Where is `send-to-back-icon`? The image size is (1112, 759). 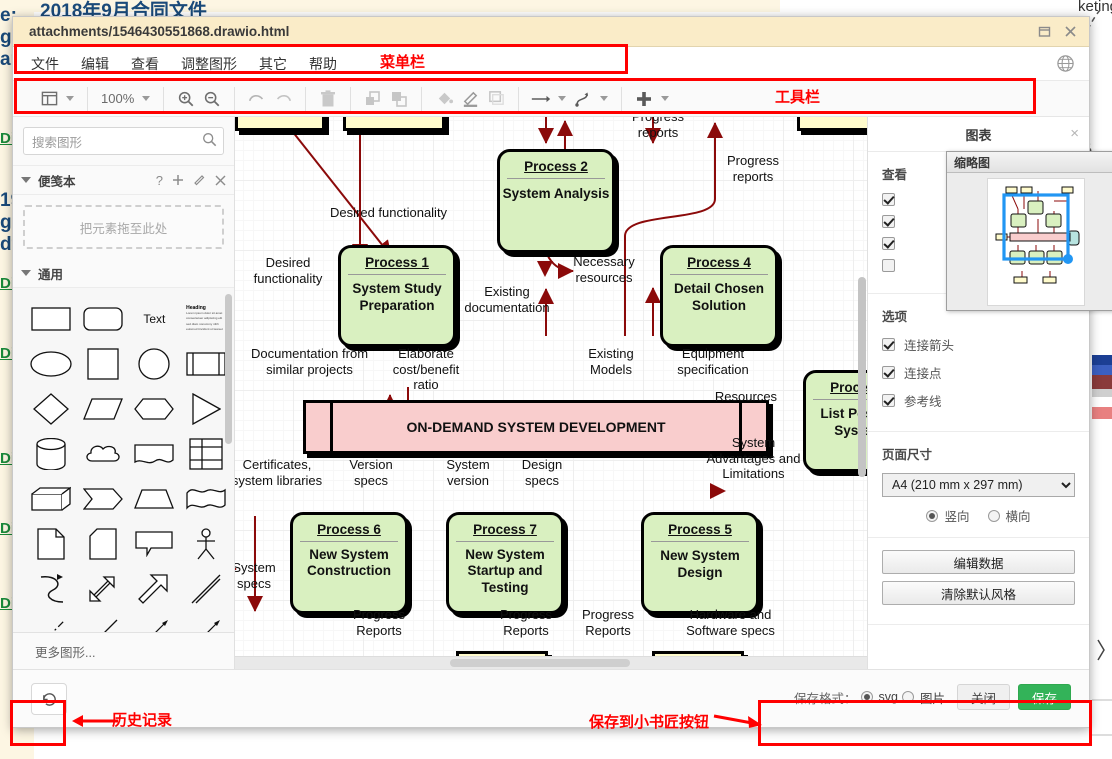 send-to-back-icon is located at coordinates (399, 99).